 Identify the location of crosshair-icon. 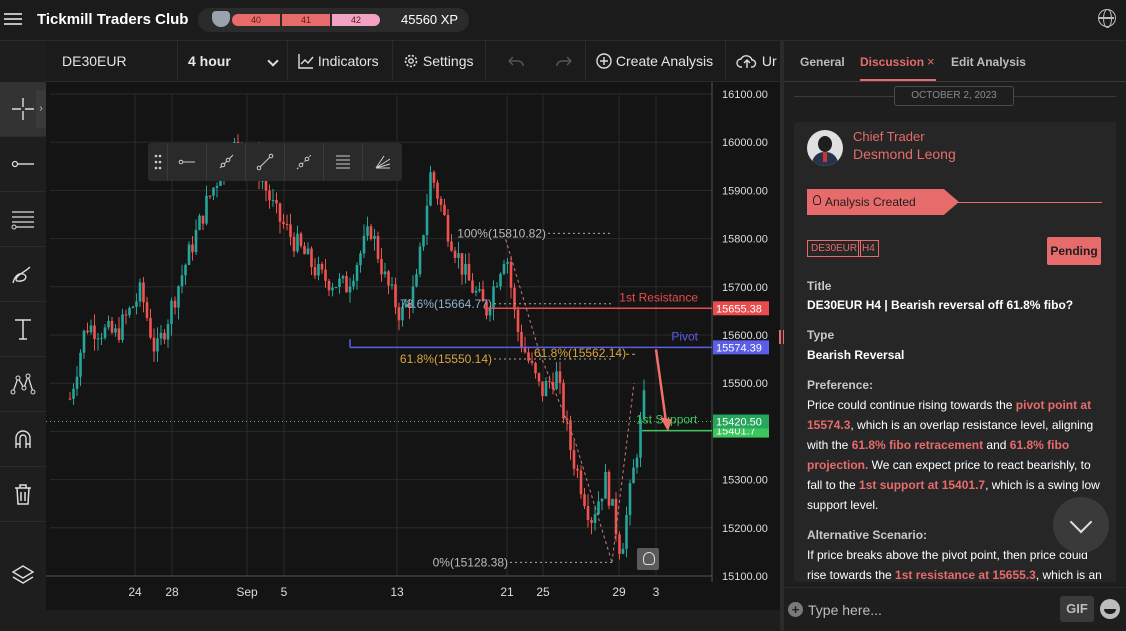
(23, 109).